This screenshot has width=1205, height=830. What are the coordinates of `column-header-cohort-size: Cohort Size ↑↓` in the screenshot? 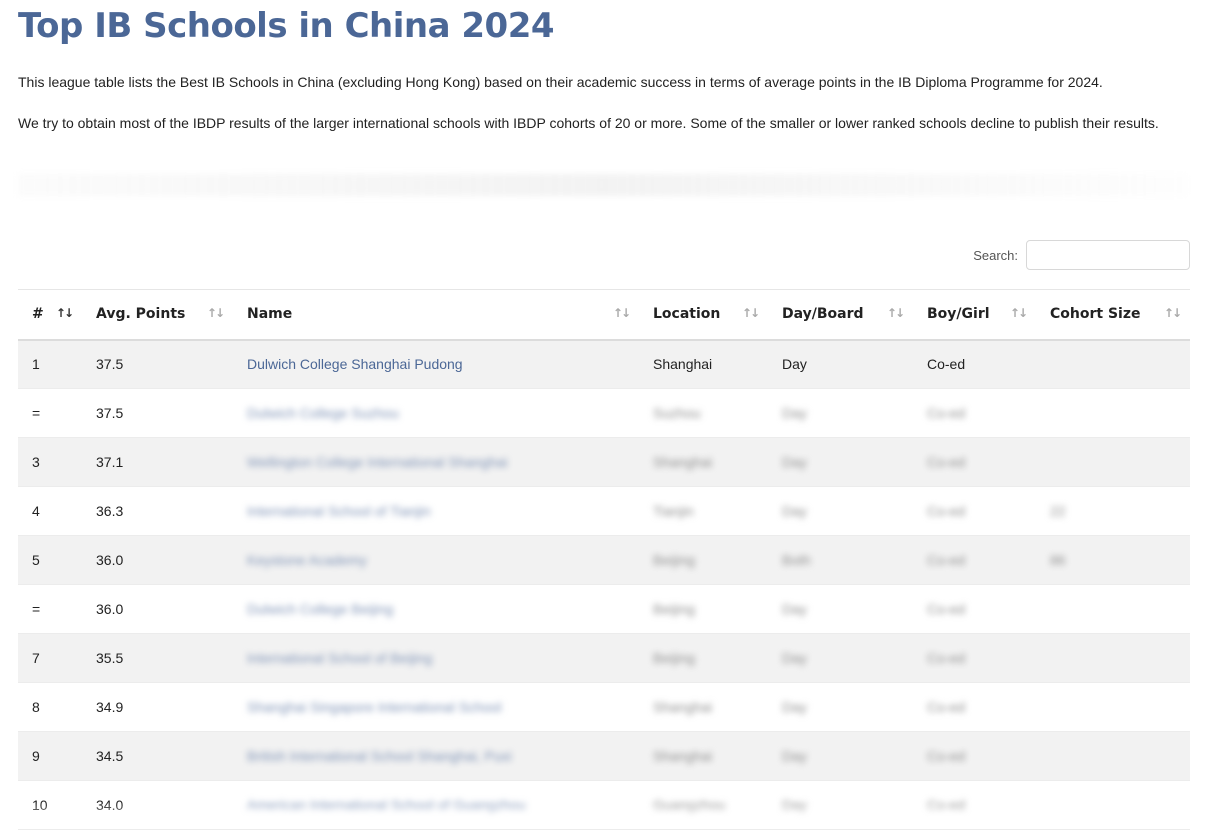 It's located at (1113, 315).